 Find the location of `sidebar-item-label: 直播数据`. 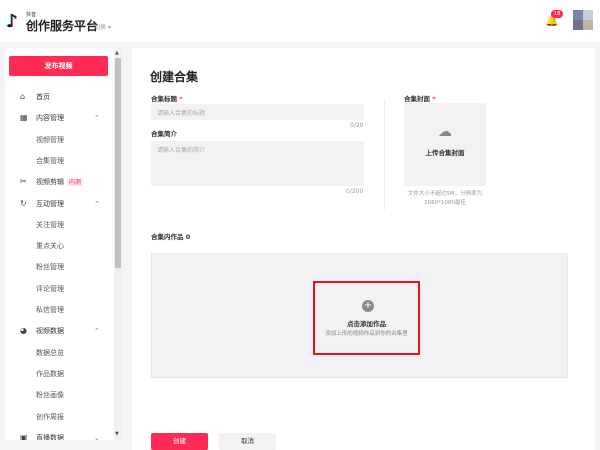

sidebar-item-label: 直播数据 is located at coordinates (50, 434).